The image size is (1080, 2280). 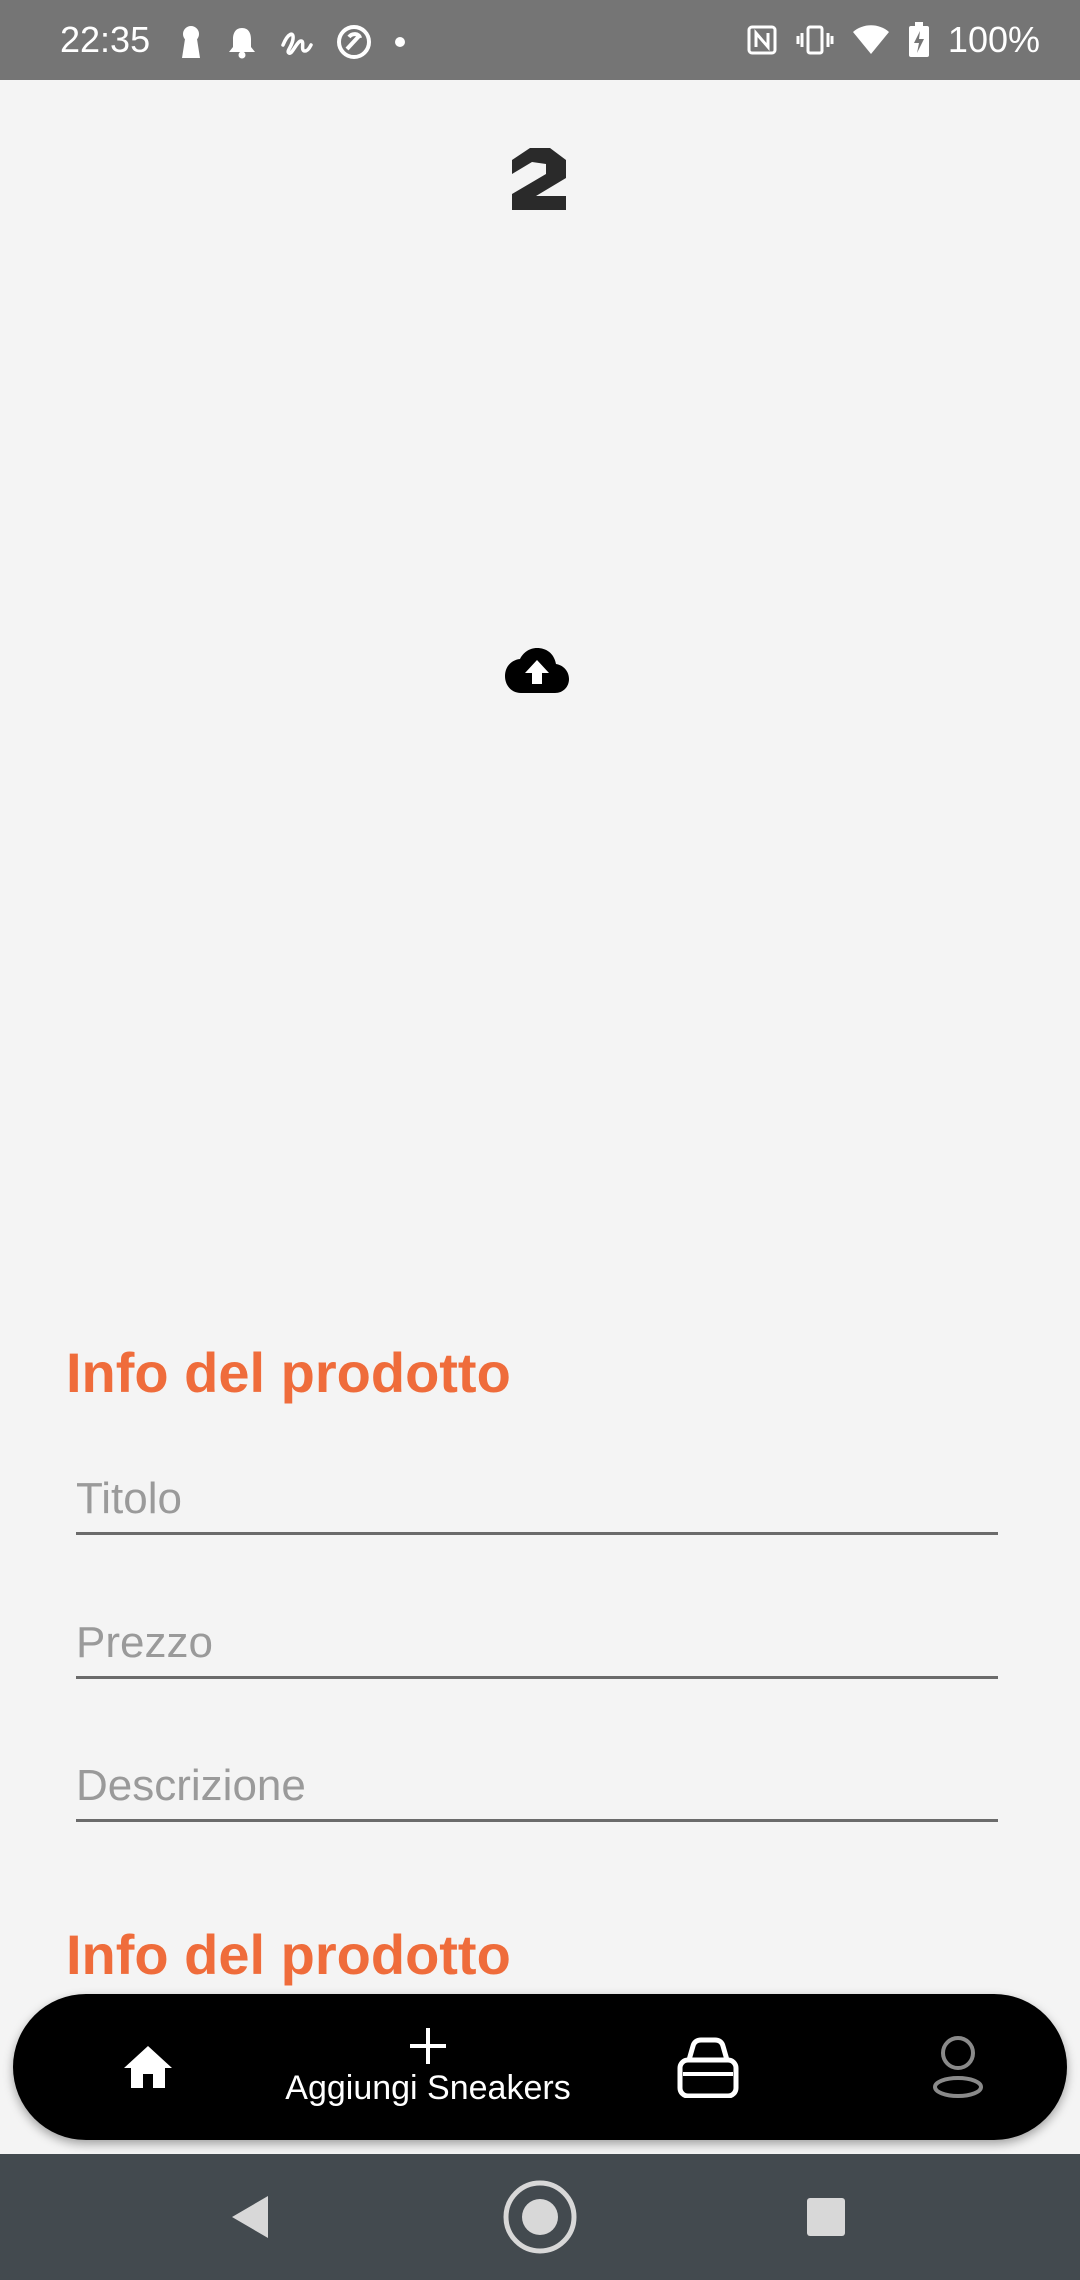 I want to click on plus-icon, so click(x=428, y=2046).